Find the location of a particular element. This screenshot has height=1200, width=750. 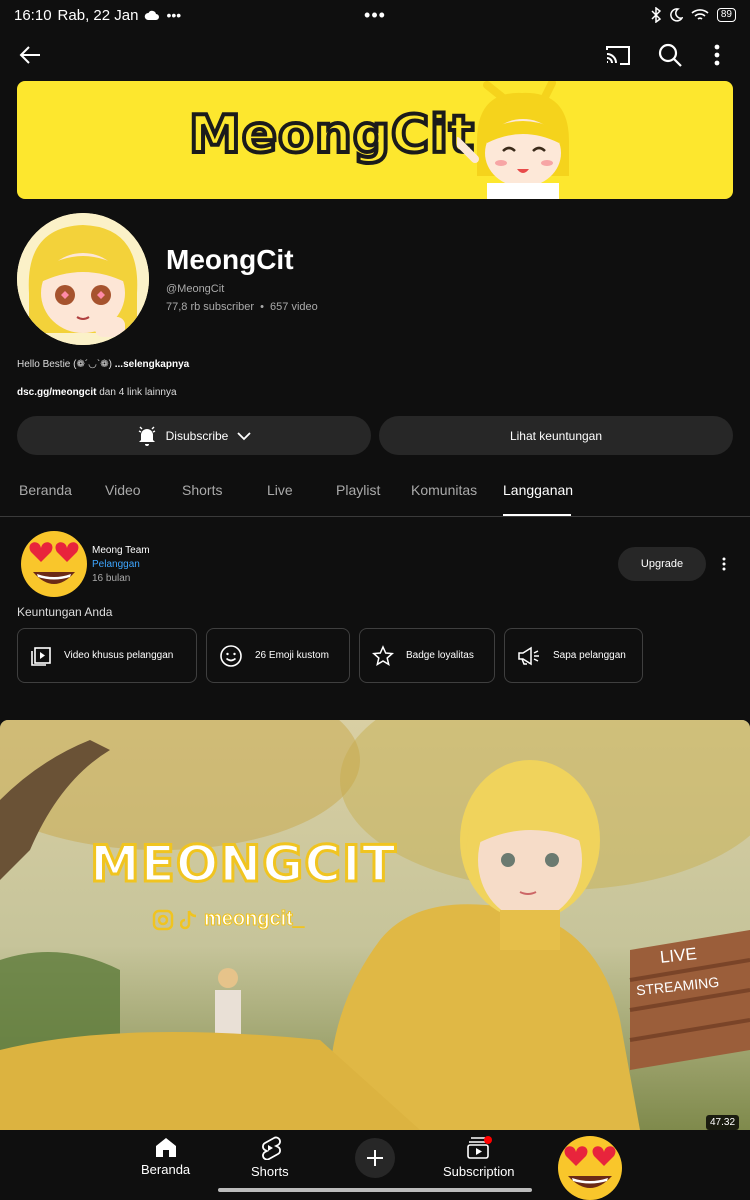

tab-community: Komunitas is located at coordinates (444, 490).